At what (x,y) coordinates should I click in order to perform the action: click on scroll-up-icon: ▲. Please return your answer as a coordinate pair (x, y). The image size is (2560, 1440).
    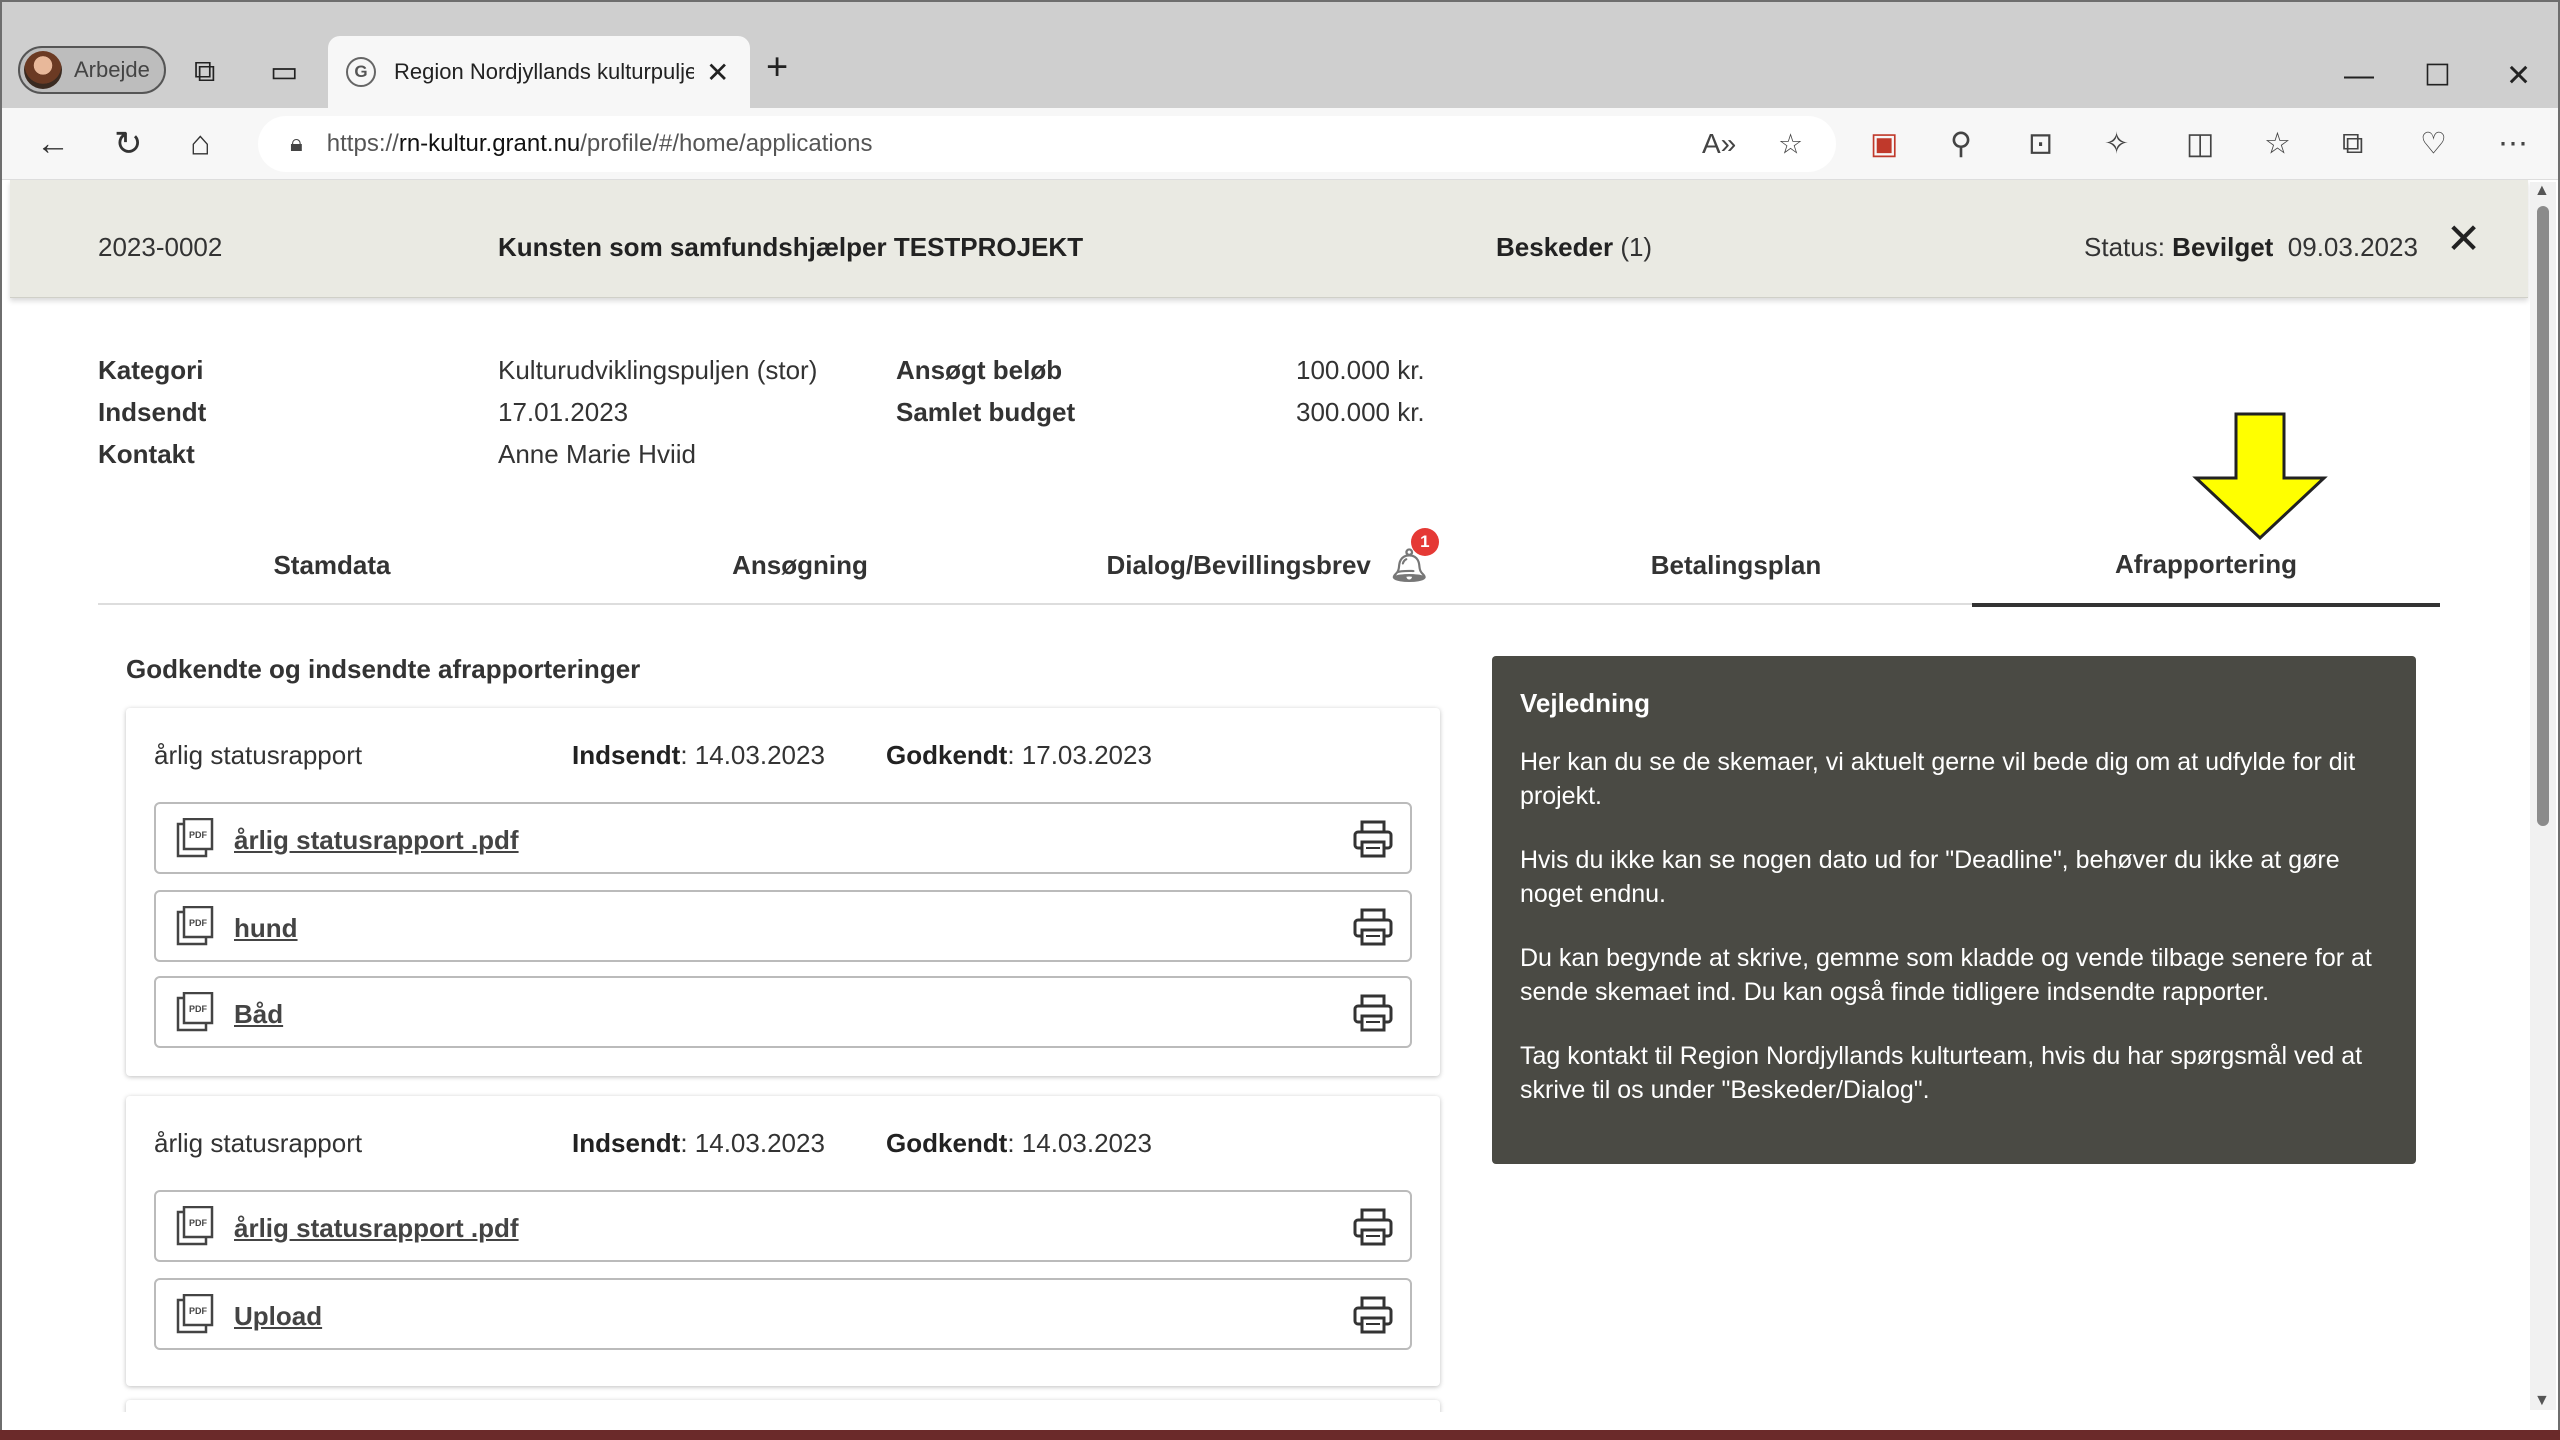
    Looking at the image, I should click on (2542, 191).